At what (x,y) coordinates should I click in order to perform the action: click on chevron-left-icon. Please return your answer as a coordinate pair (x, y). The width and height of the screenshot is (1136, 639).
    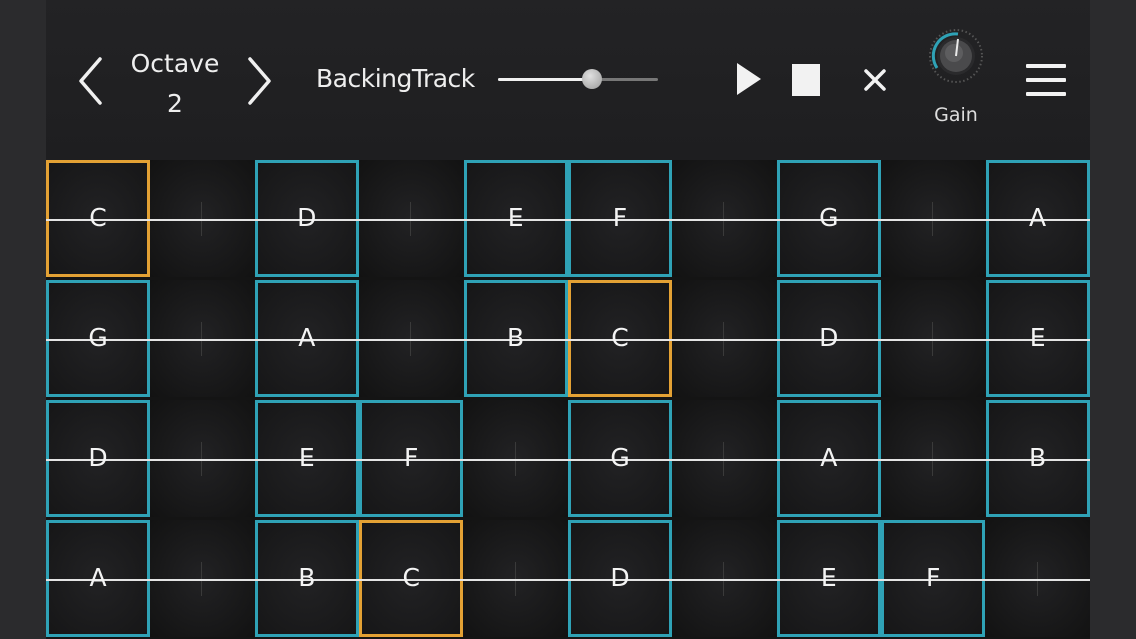
    Looking at the image, I should click on (90, 81).